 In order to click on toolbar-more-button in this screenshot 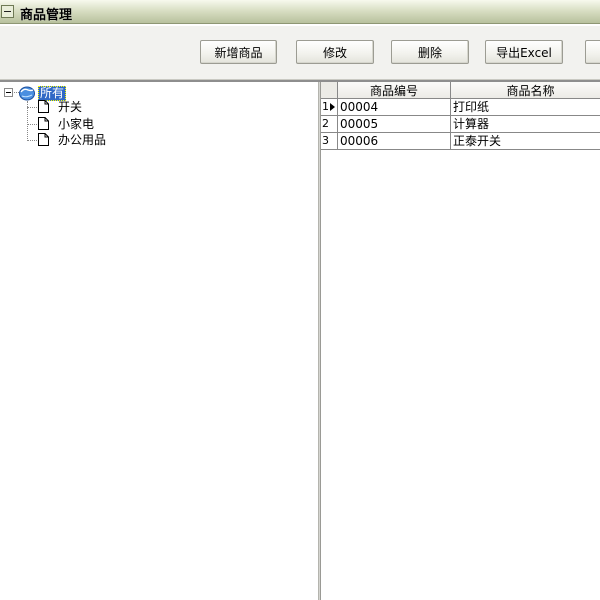, I will do `click(592, 52)`.